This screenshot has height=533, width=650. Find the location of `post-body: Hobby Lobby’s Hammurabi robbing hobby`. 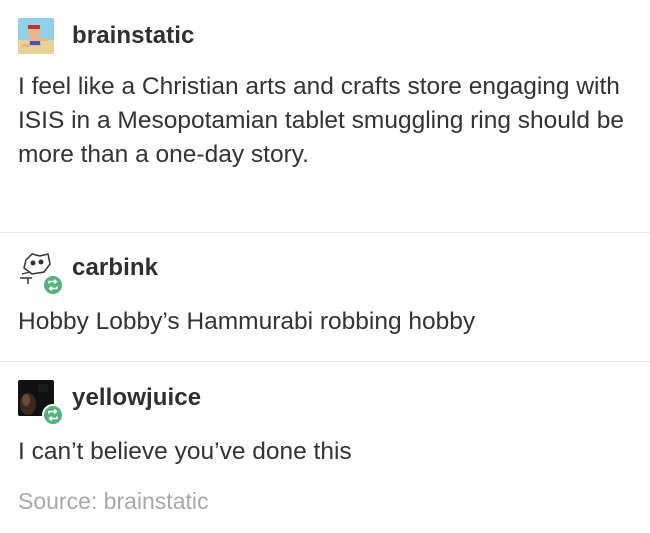

post-body: Hobby Lobby’s Hammurabi robbing hobby is located at coordinates (247, 321).